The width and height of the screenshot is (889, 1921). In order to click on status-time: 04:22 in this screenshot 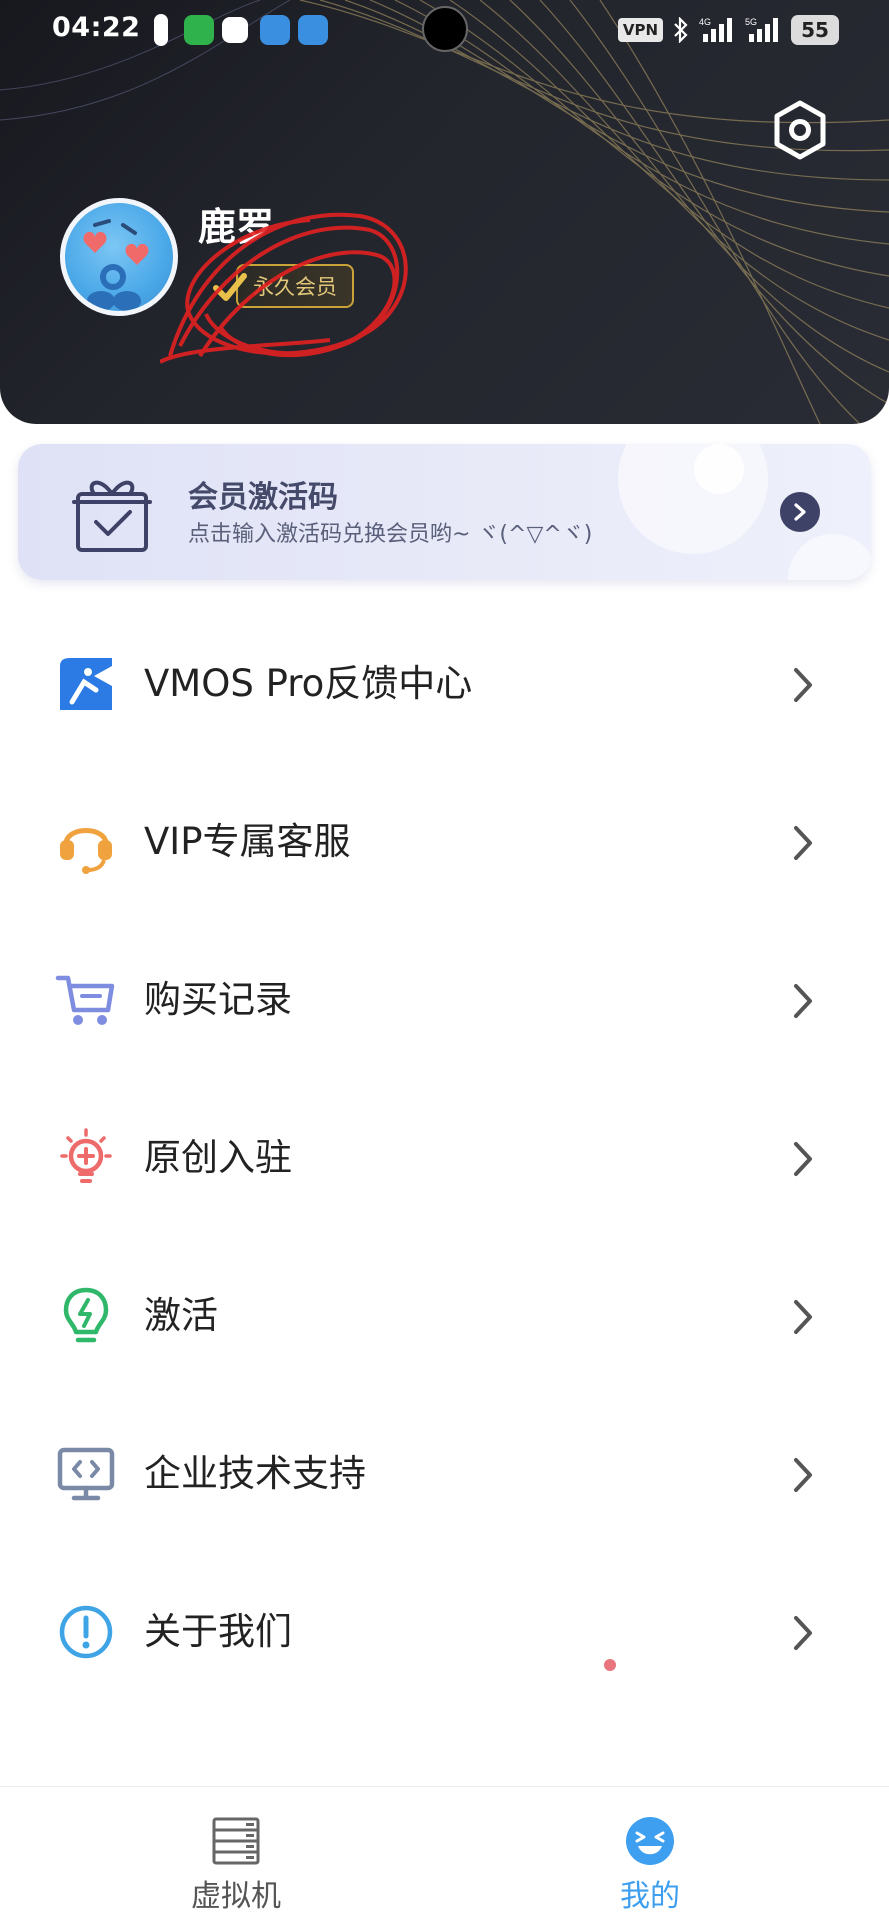, I will do `click(96, 27)`.